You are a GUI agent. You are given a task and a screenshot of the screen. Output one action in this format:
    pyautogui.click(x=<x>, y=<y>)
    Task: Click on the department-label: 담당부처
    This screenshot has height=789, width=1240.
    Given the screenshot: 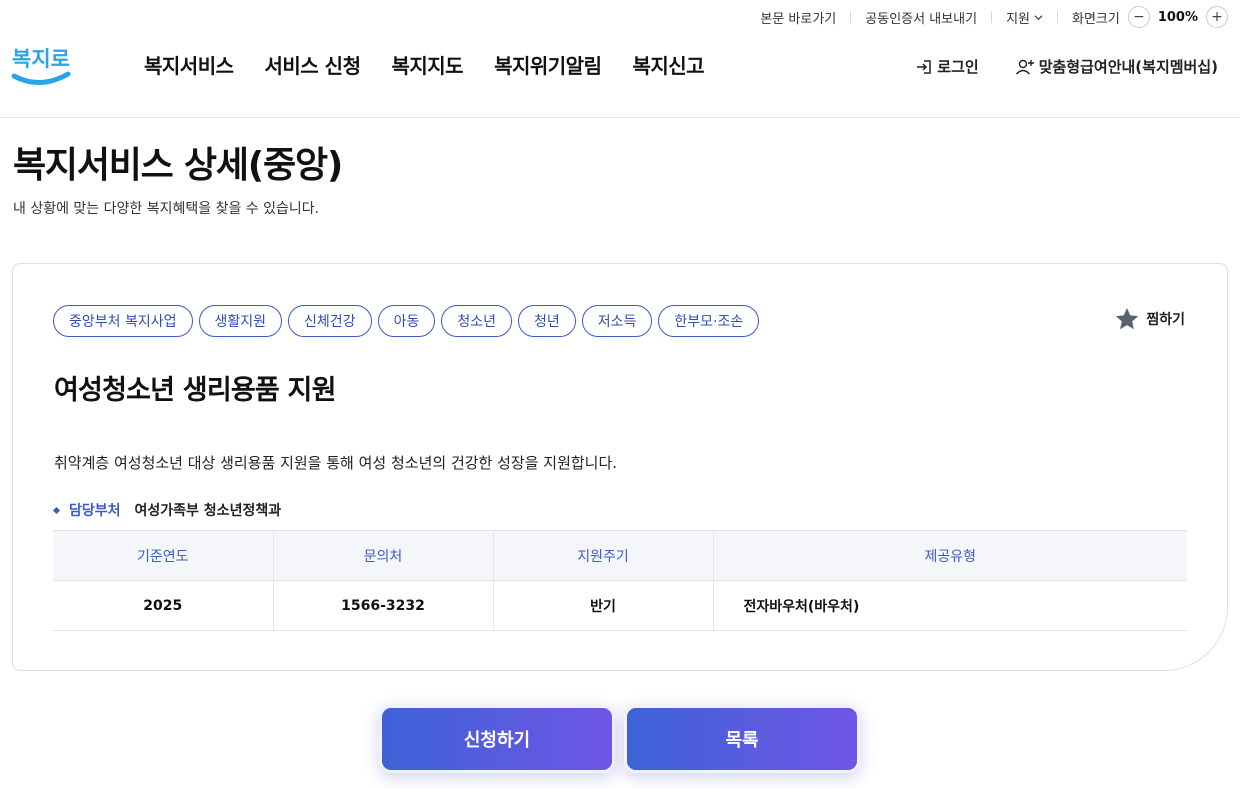 What is the action you would take?
    pyautogui.click(x=95, y=511)
    